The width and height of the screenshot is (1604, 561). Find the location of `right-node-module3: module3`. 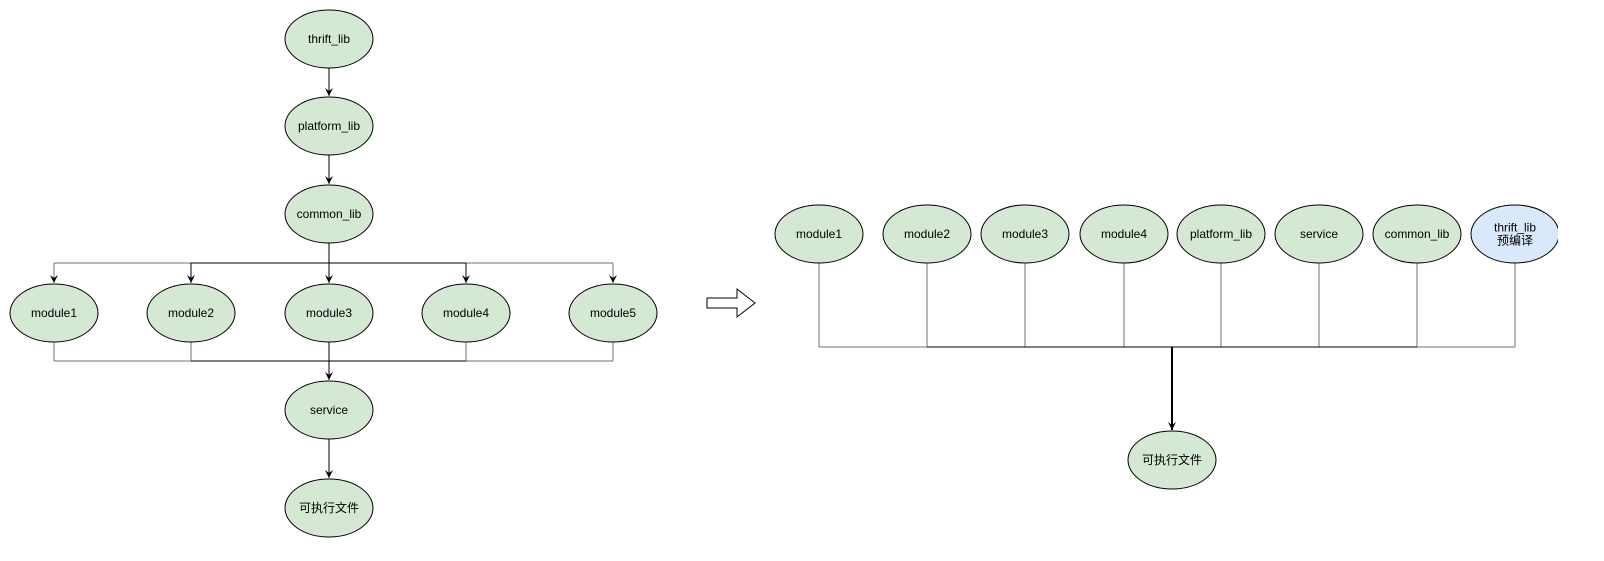

right-node-module3: module3 is located at coordinates (1025, 234).